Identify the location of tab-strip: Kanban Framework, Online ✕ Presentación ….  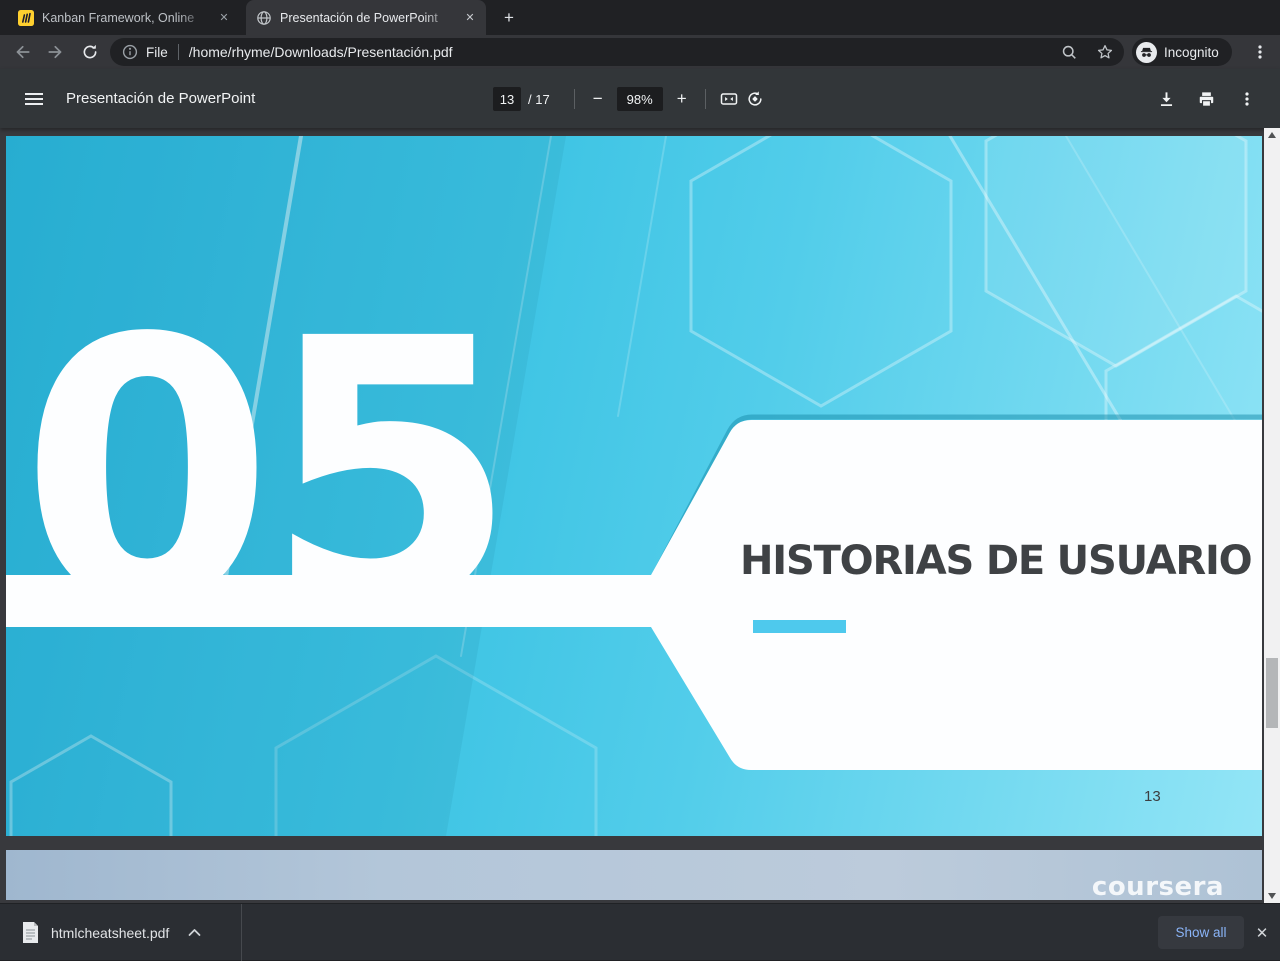
(640, 17).